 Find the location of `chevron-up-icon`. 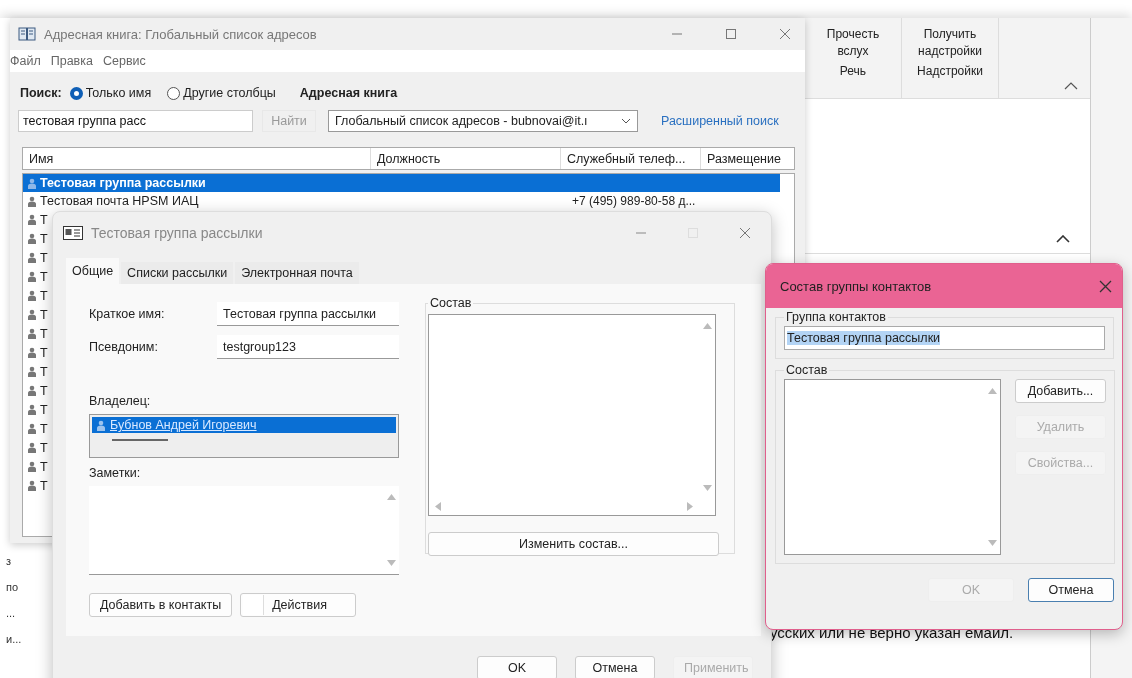

chevron-up-icon is located at coordinates (1063, 239).